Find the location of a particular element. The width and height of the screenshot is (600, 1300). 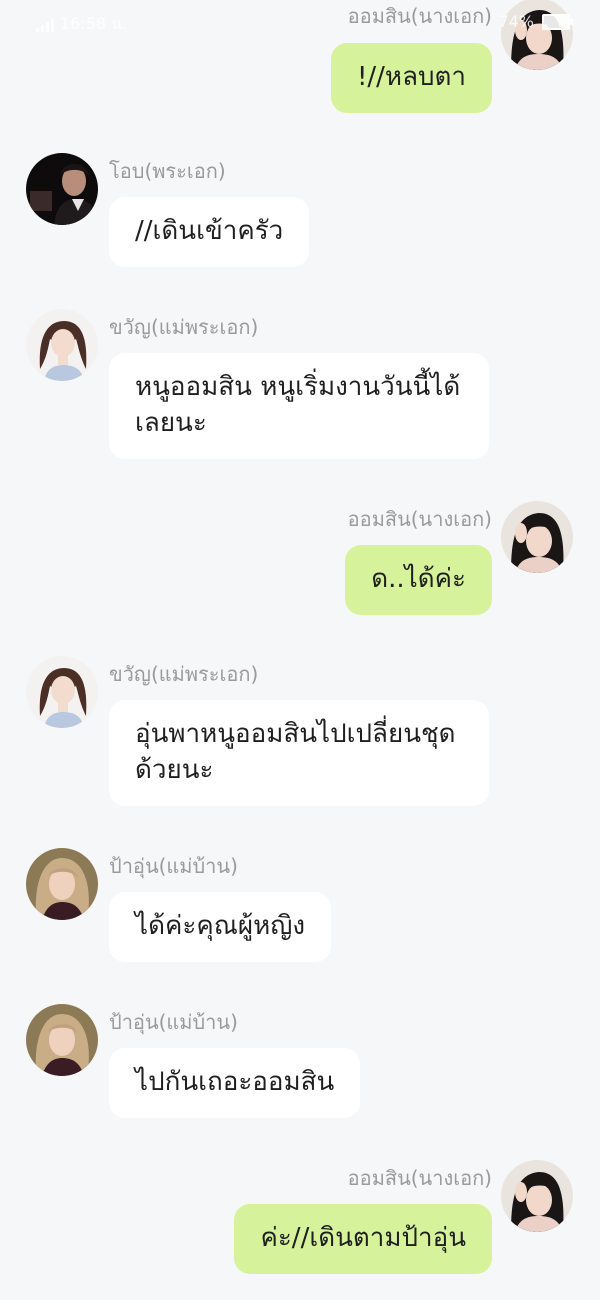

chat-message: ป้าอุ่น(แม่บ้าน) ไปกันเถอะออมสิน is located at coordinates (300, 1062).